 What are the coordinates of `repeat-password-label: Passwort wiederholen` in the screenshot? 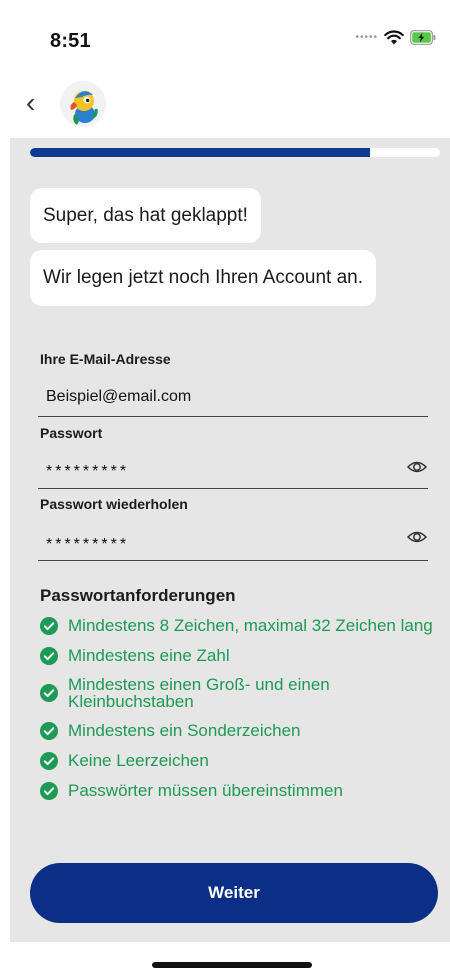 It's located at (114, 504).